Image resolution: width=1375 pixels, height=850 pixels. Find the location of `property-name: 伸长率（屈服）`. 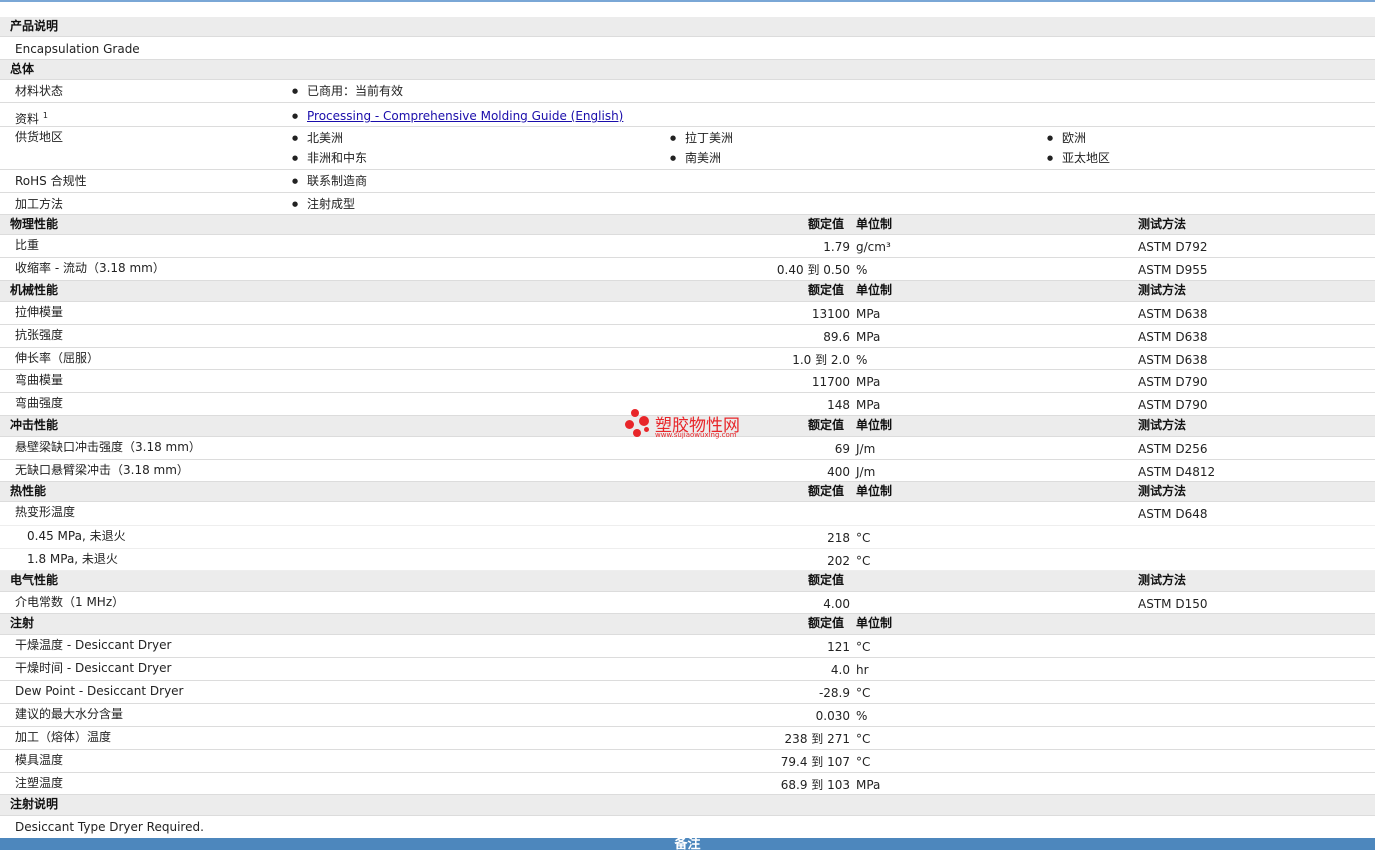

property-name: 伸长率（屈服） is located at coordinates (57, 358).